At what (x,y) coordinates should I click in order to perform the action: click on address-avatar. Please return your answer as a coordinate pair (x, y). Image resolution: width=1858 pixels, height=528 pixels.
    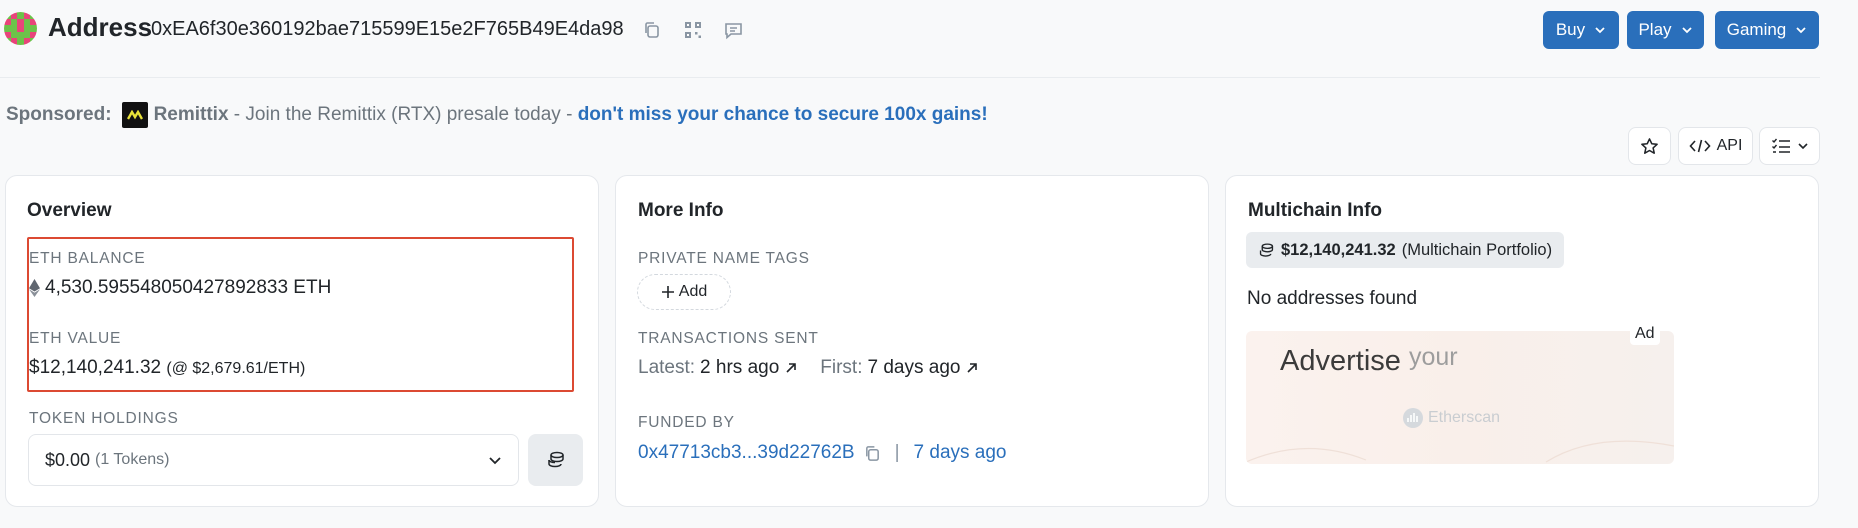
    Looking at the image, I should click on (20, 28).